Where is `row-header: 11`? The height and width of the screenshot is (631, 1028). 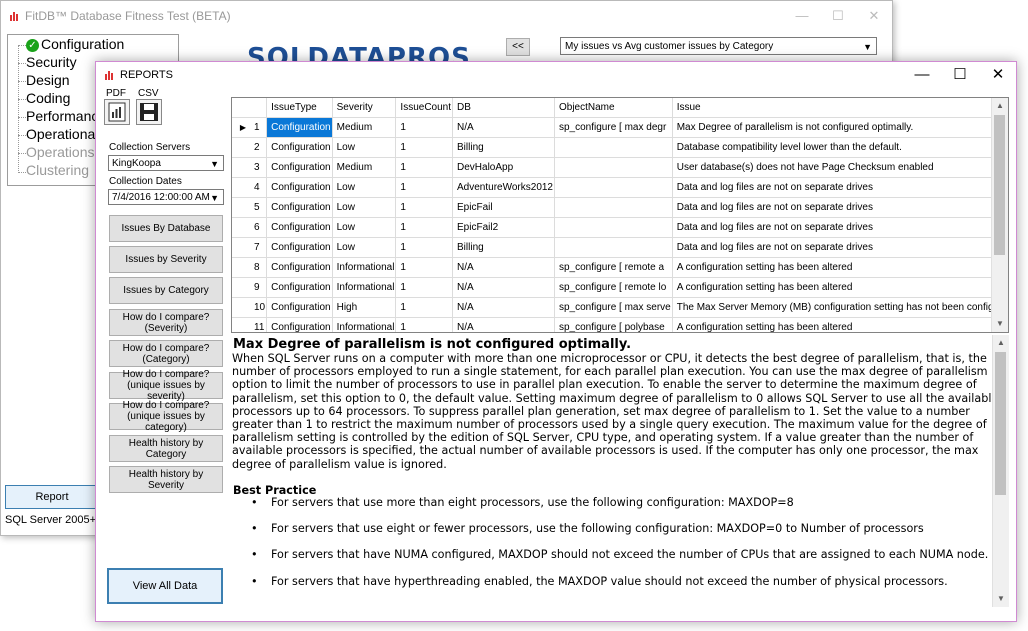 row-header: 11 is located at coordinates (250, 324).